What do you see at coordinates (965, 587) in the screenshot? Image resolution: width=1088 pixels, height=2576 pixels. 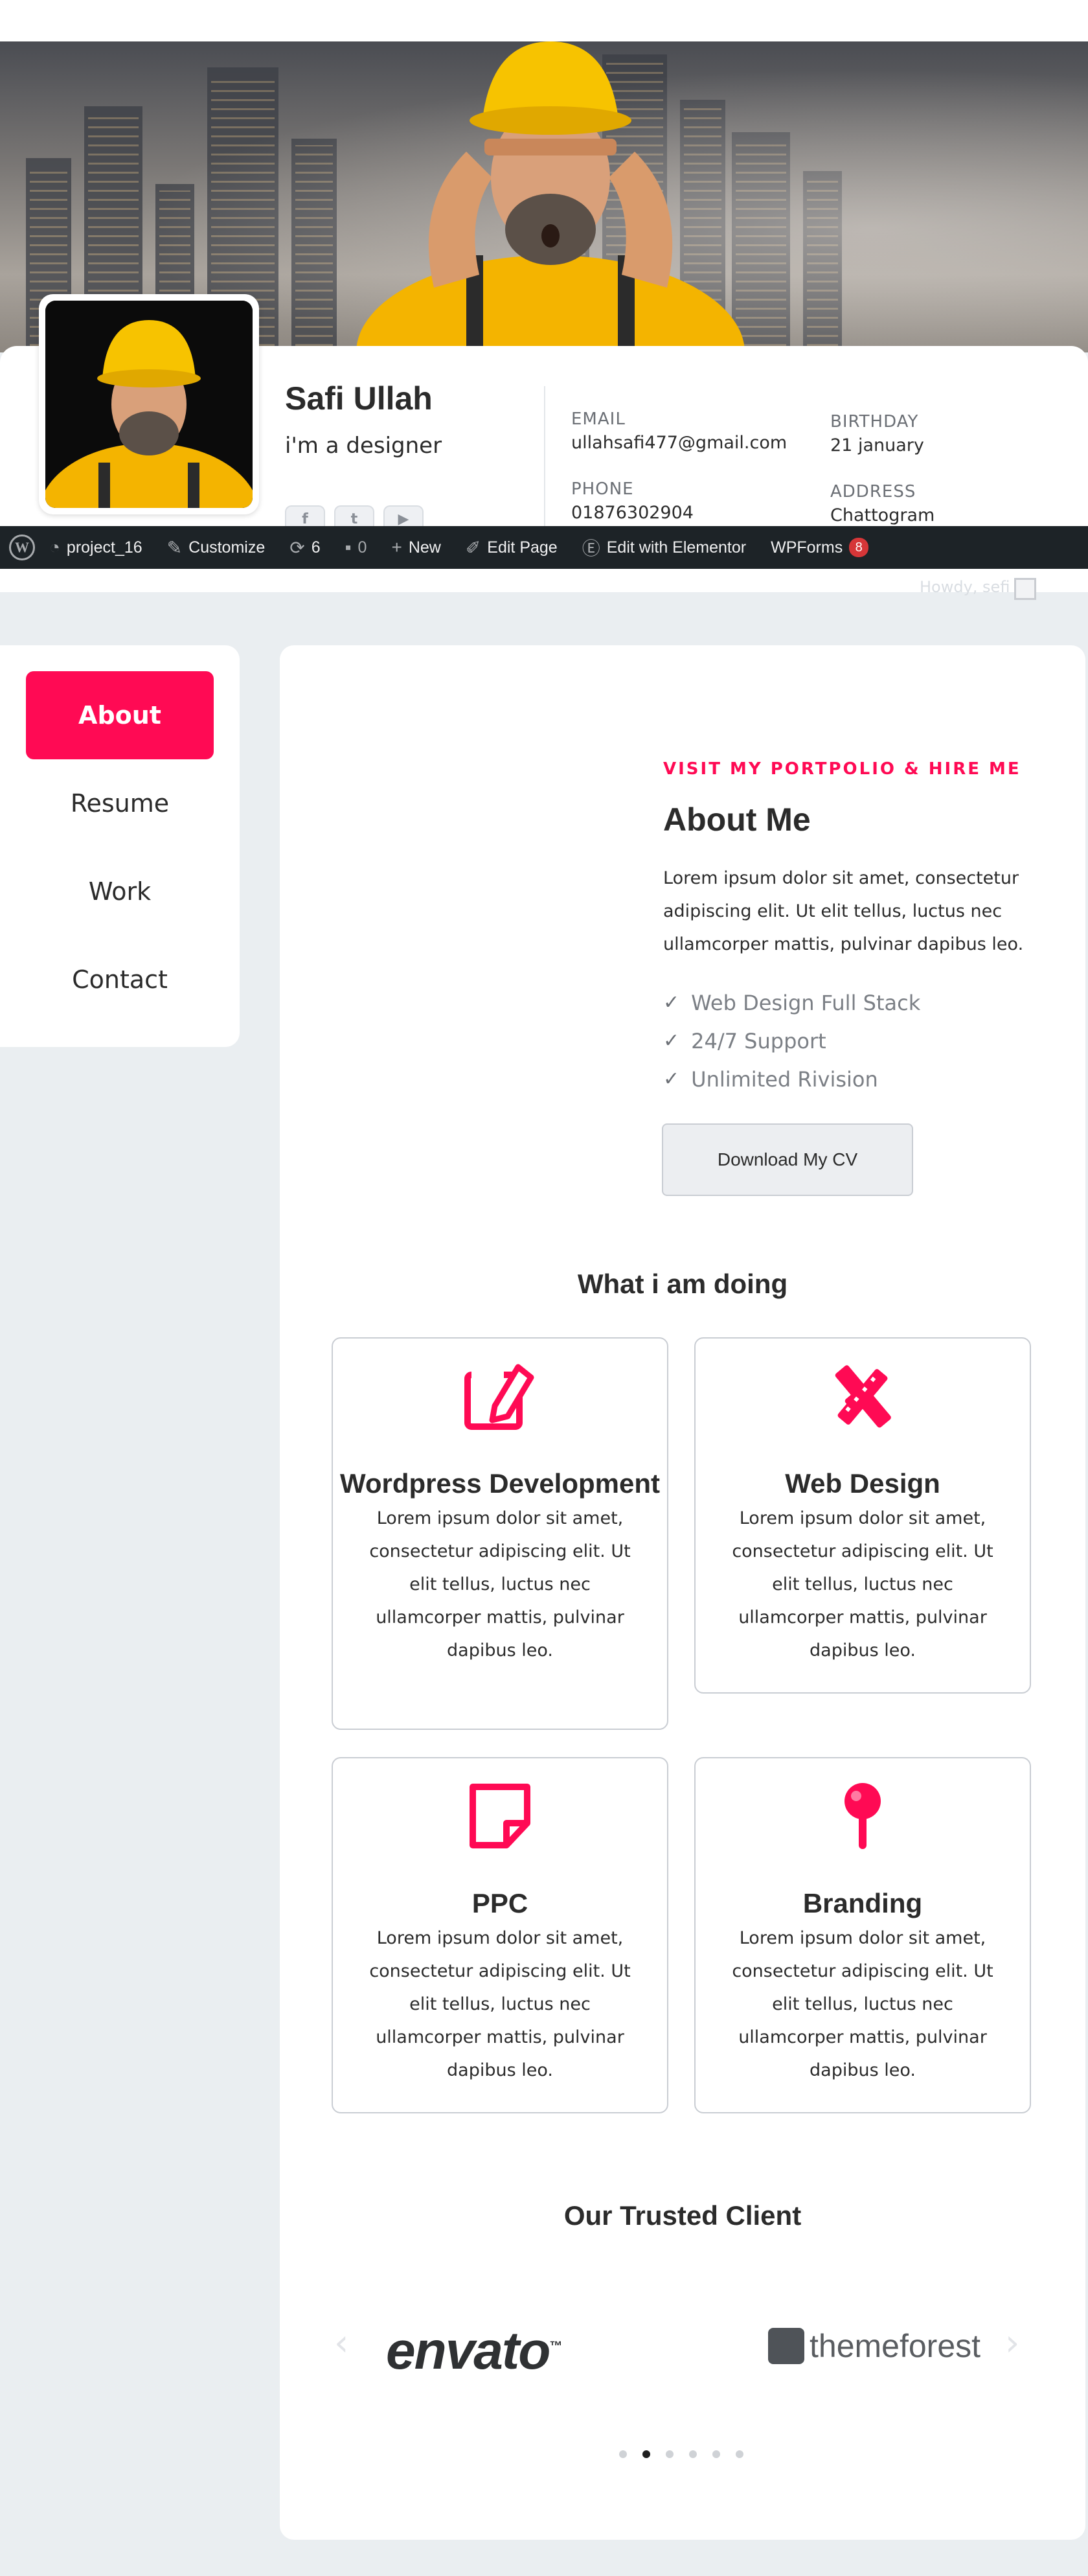 I see `howdy-text: Howdy, sefi` at bounding box center [965, 587].